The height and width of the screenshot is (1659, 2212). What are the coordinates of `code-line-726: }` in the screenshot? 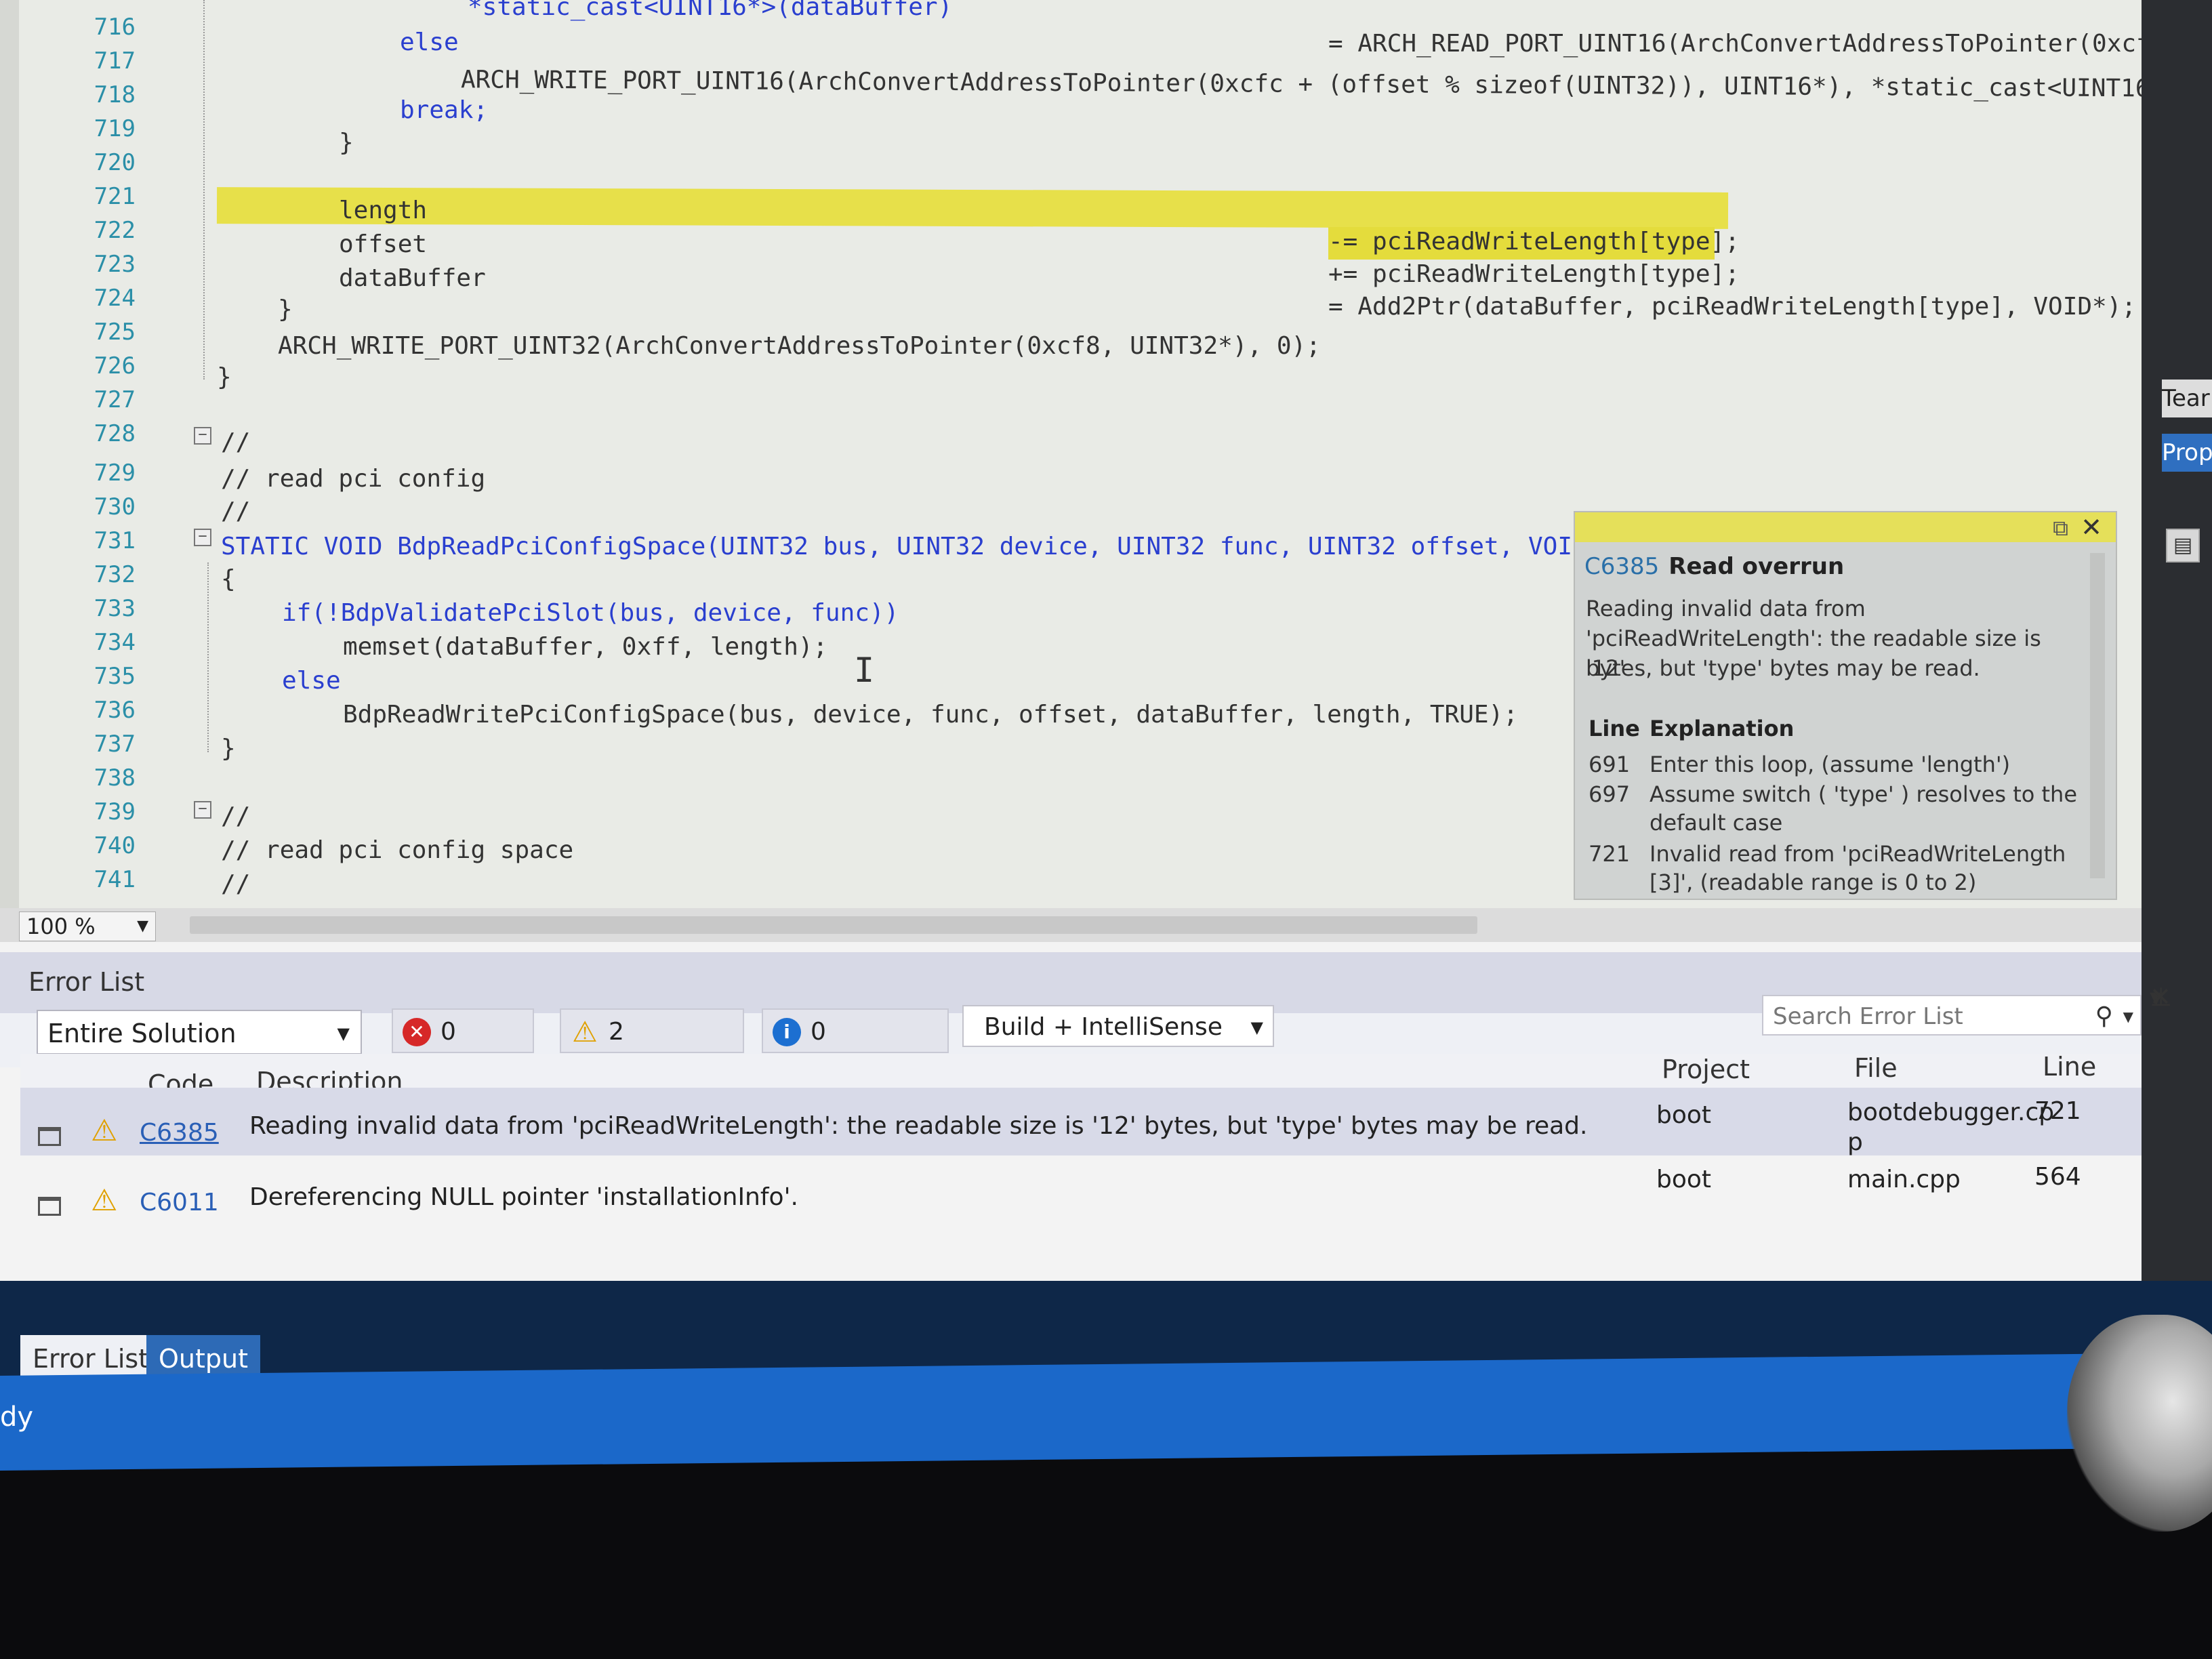 It's located at (225, 377).